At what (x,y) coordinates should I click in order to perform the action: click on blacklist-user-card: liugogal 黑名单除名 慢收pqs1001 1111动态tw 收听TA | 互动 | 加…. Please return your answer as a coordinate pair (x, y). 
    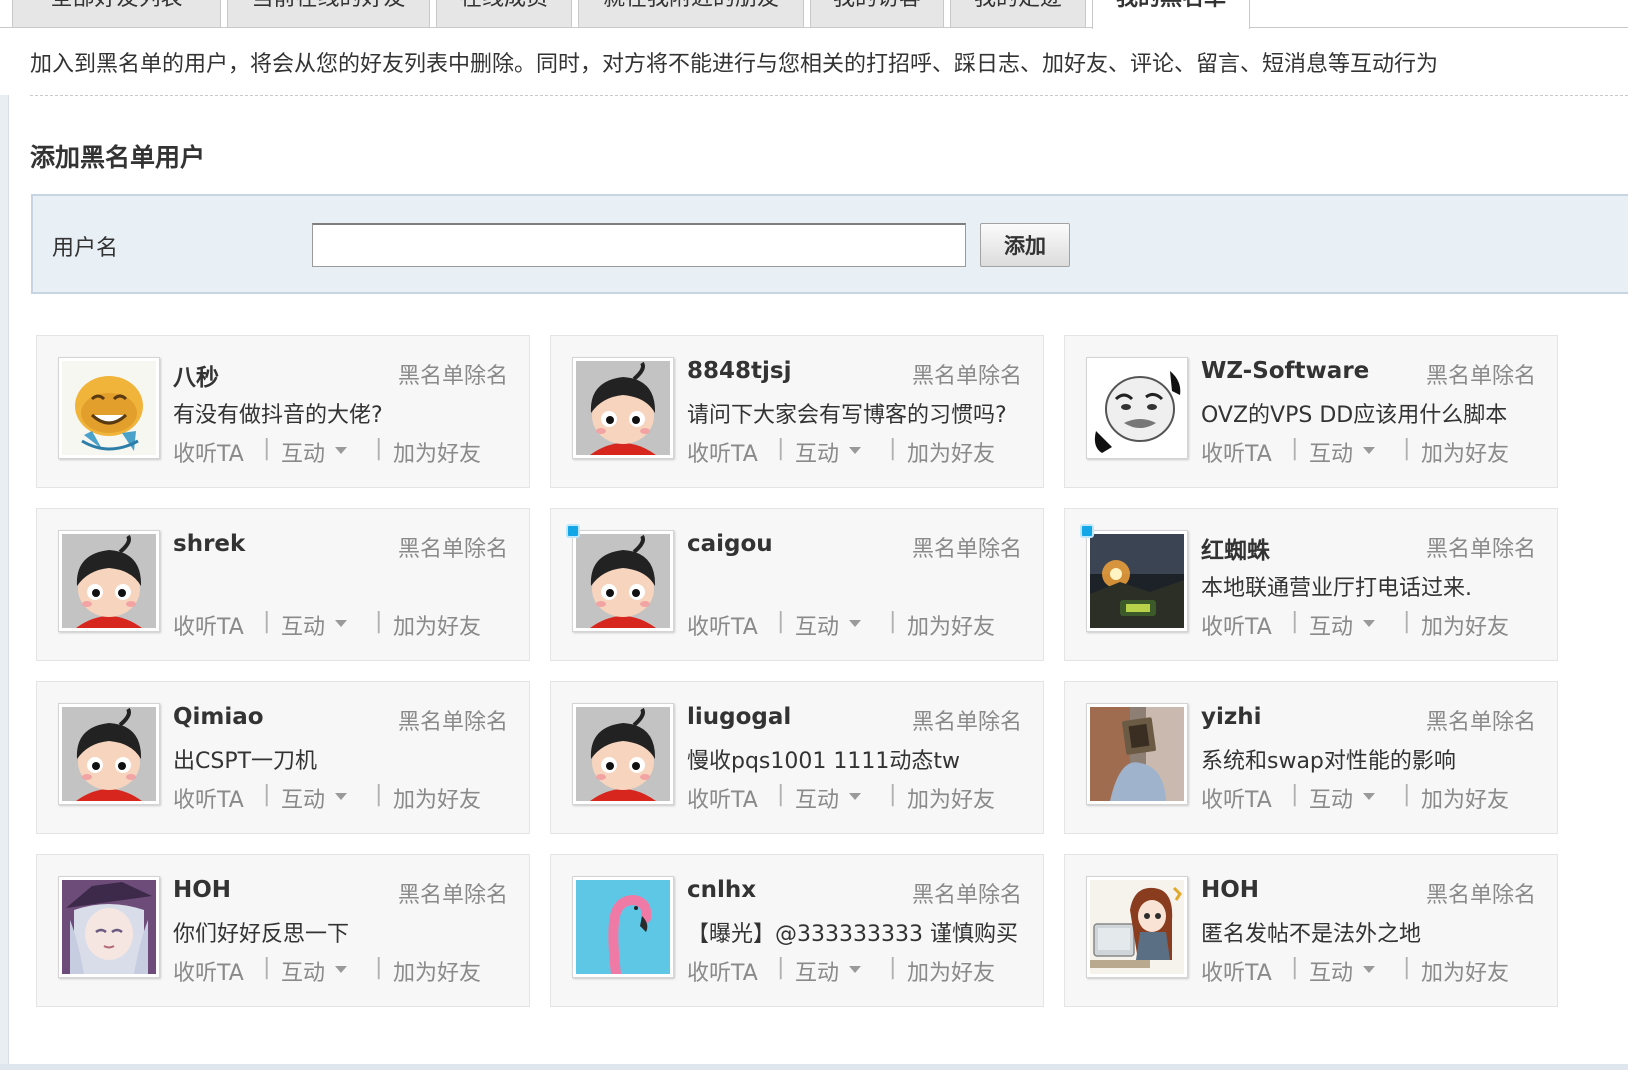
    Looking at the image, I should click on (797, 757).